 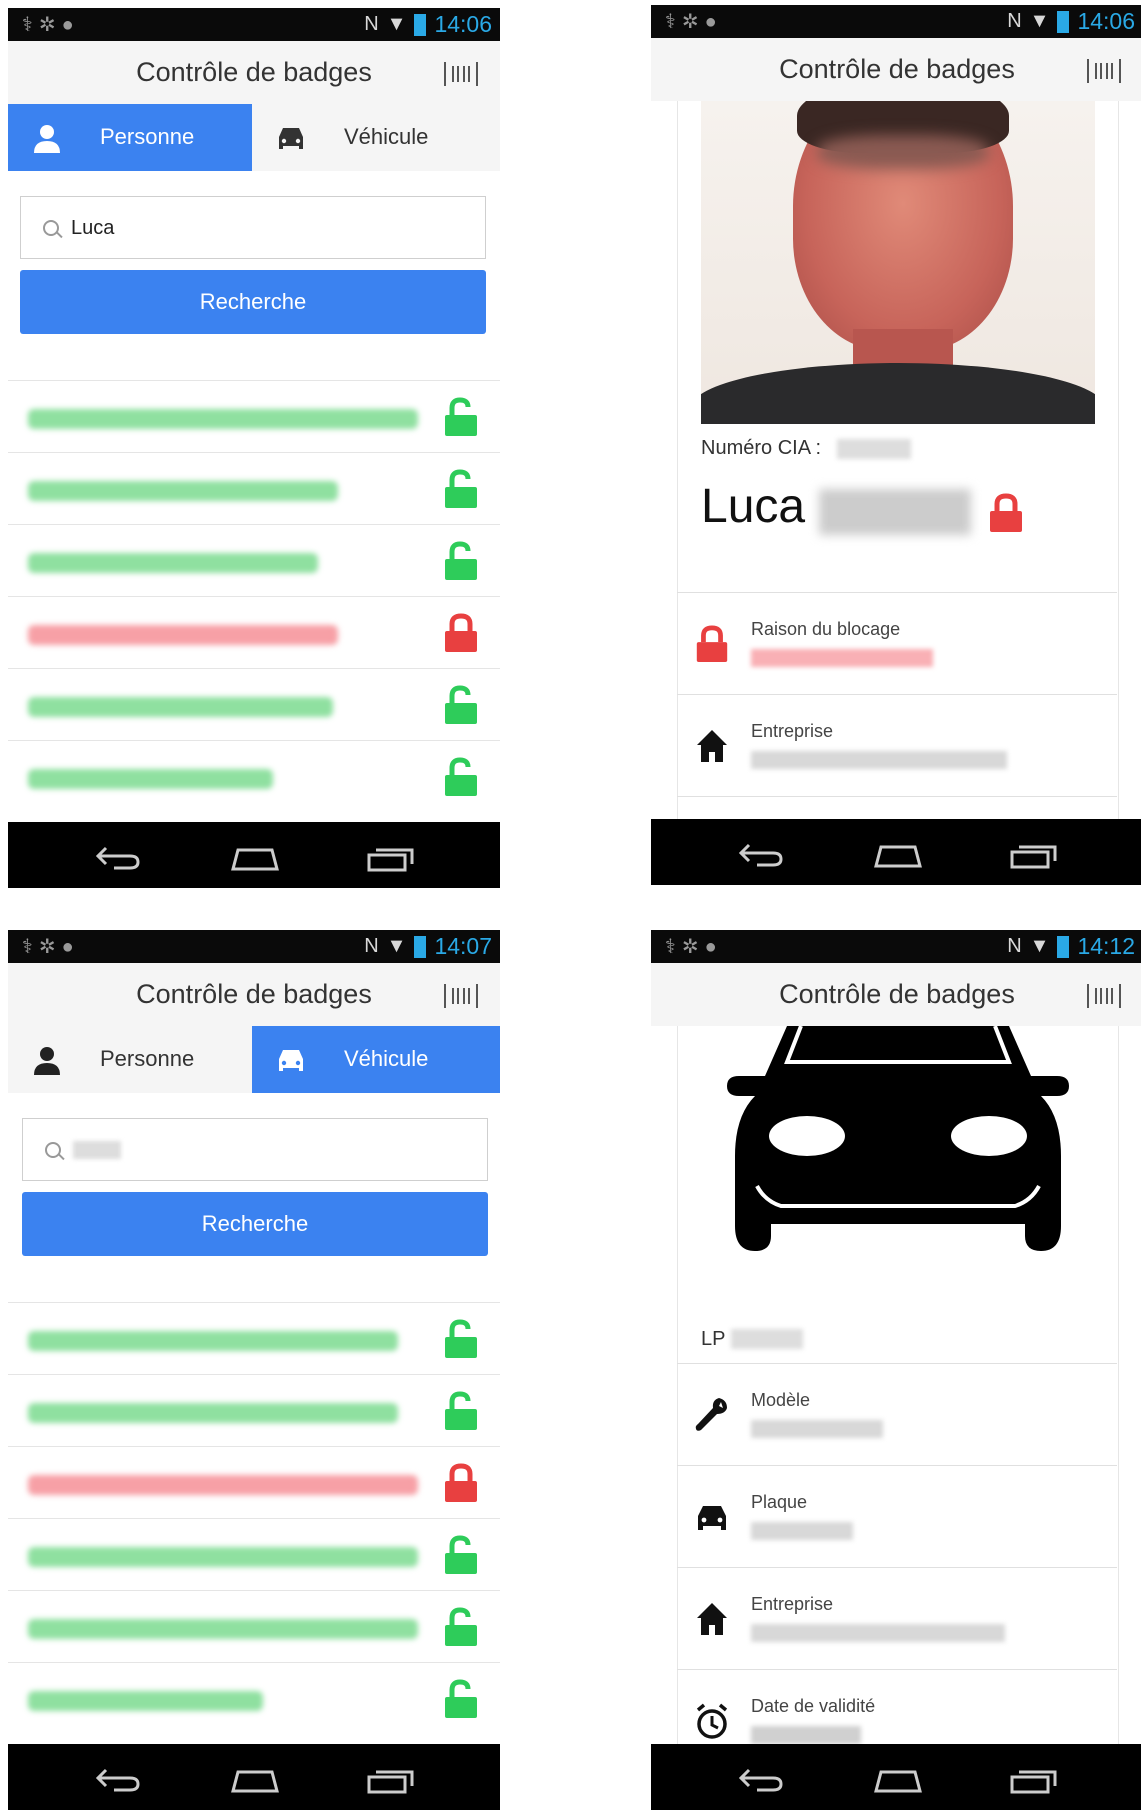 What do you see at coordinates (826, 629) in the screenshot?
I see `block-reason-label: Raison du blocage` at bounding box center [826, 629].